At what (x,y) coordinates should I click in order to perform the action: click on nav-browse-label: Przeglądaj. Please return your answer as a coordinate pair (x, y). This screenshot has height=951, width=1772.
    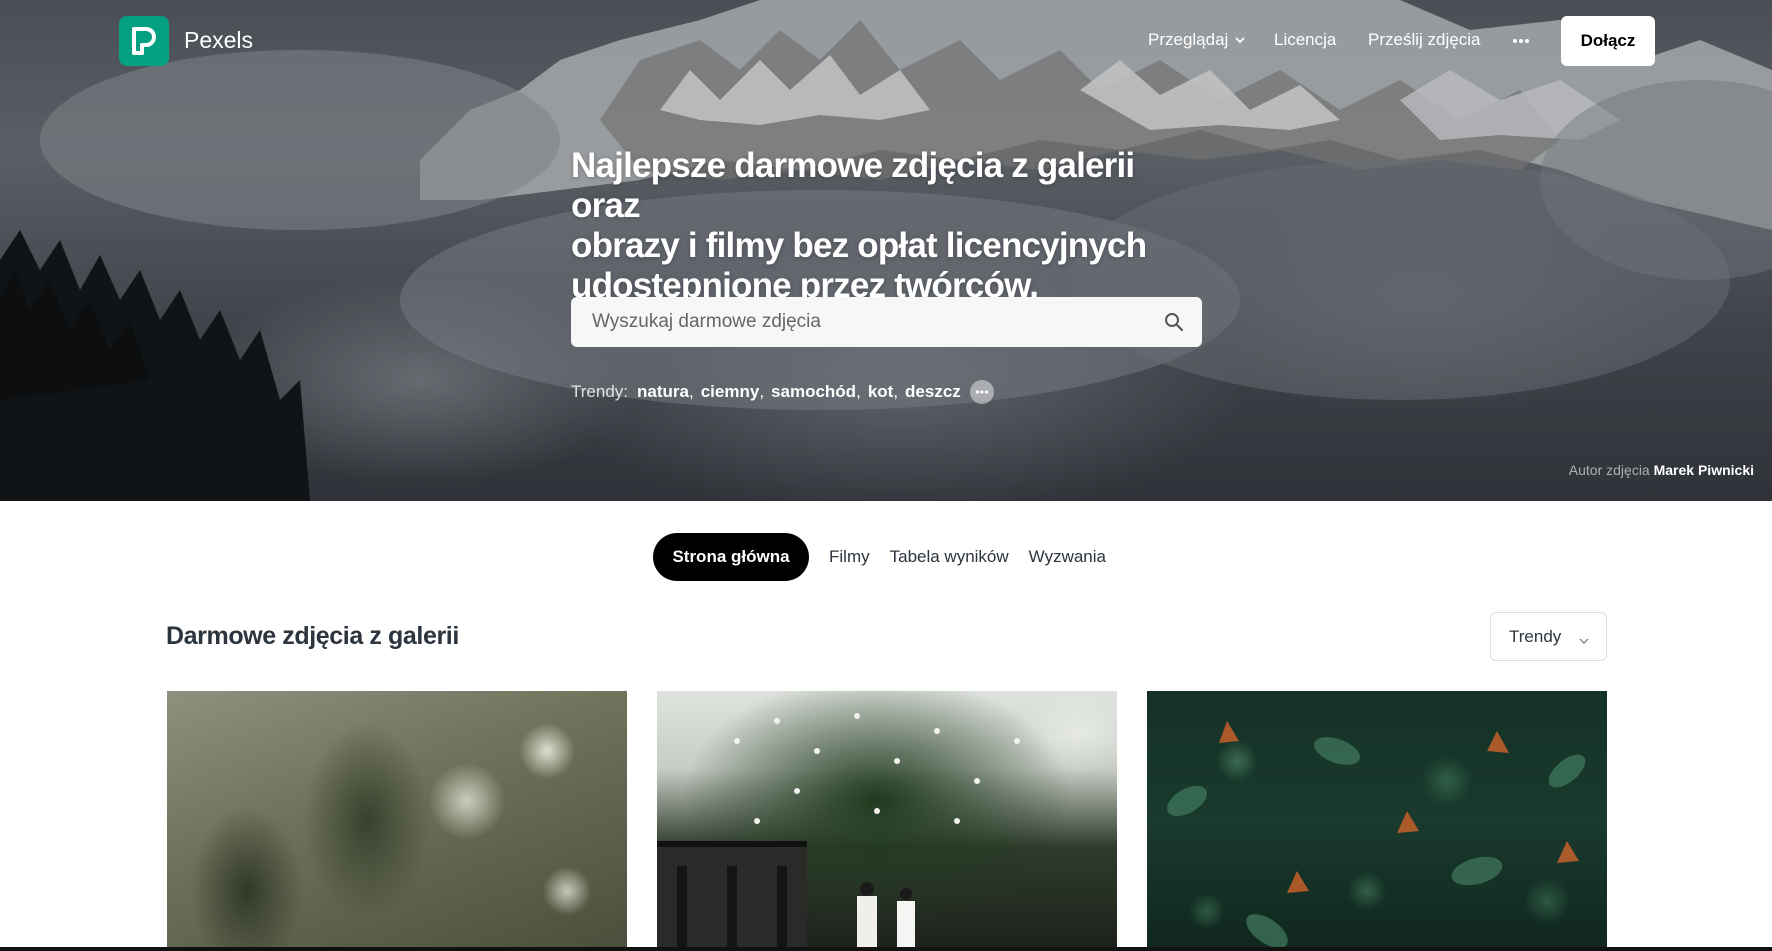
    Looking at the image, I should click on (1188, 39).